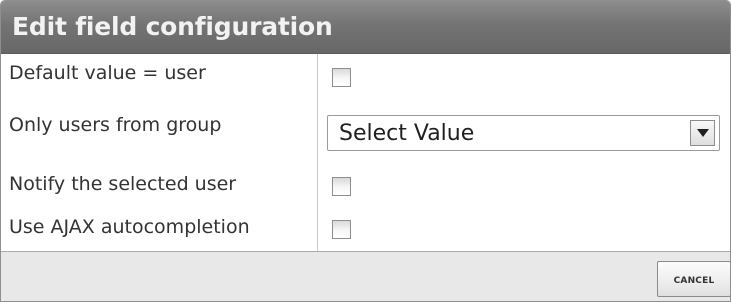  Describe the element at coordinates (341, 186) in the screenshot. I see `notify-checkbox` at that location.